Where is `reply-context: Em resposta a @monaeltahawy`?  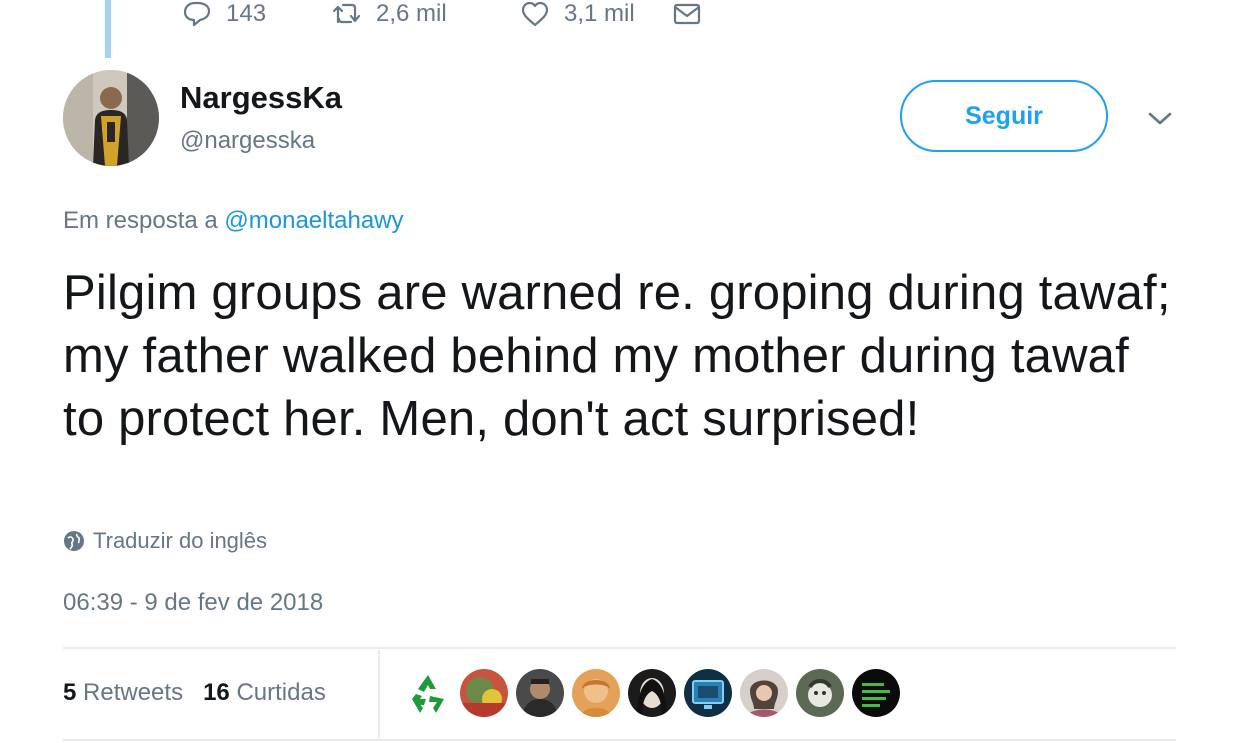
reply-context: Em resposta a @monaeltahawy is located at coordinates (233, 221).